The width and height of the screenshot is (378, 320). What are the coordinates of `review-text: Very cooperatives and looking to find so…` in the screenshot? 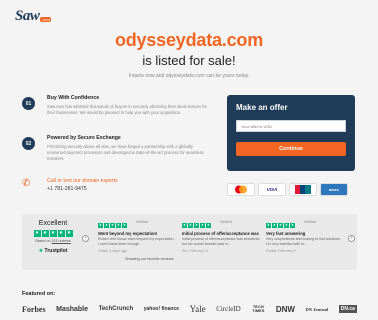 It's located at (303, 241).